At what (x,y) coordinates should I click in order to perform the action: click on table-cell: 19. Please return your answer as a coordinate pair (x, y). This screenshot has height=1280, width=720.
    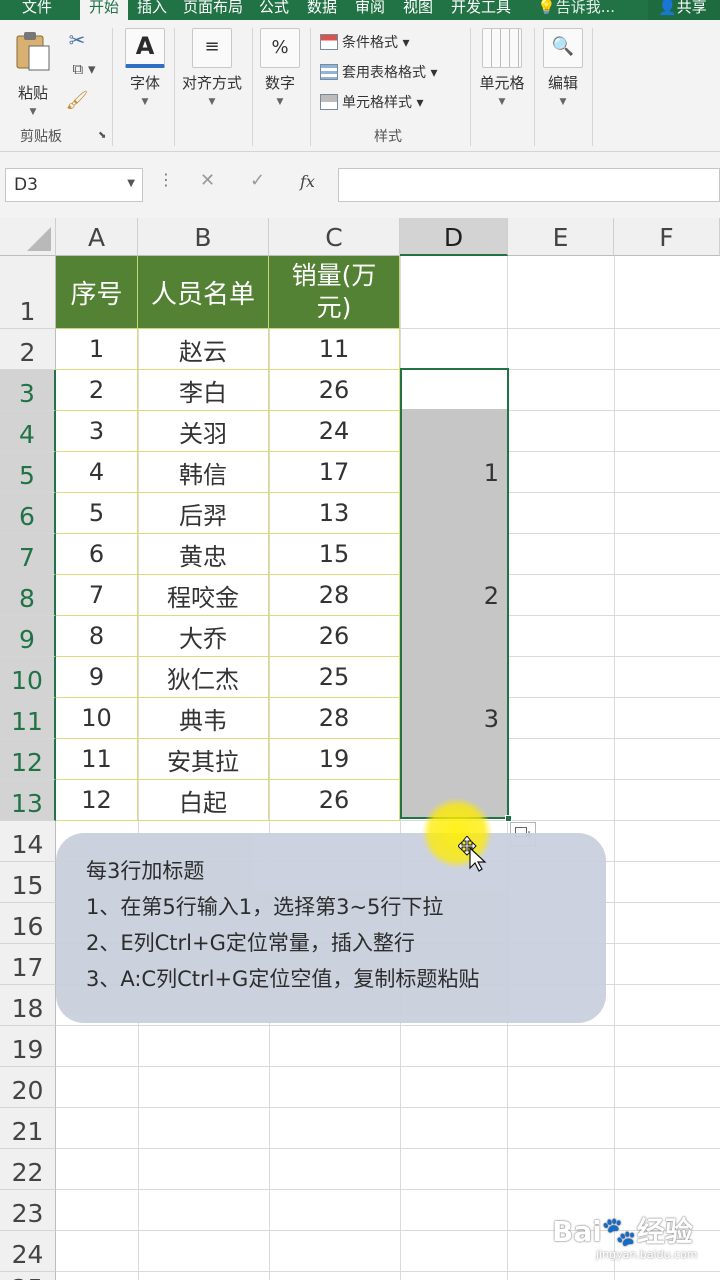
    Looking at the image, I should click on (334, 759).